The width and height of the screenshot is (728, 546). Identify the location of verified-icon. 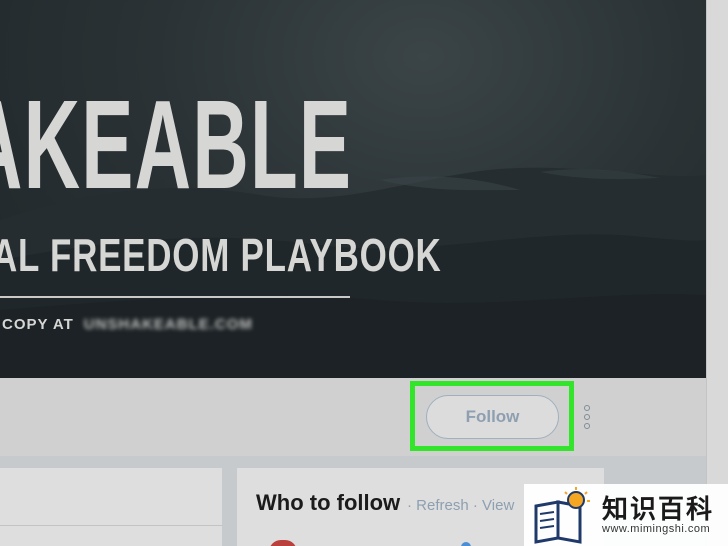
(466, 544).